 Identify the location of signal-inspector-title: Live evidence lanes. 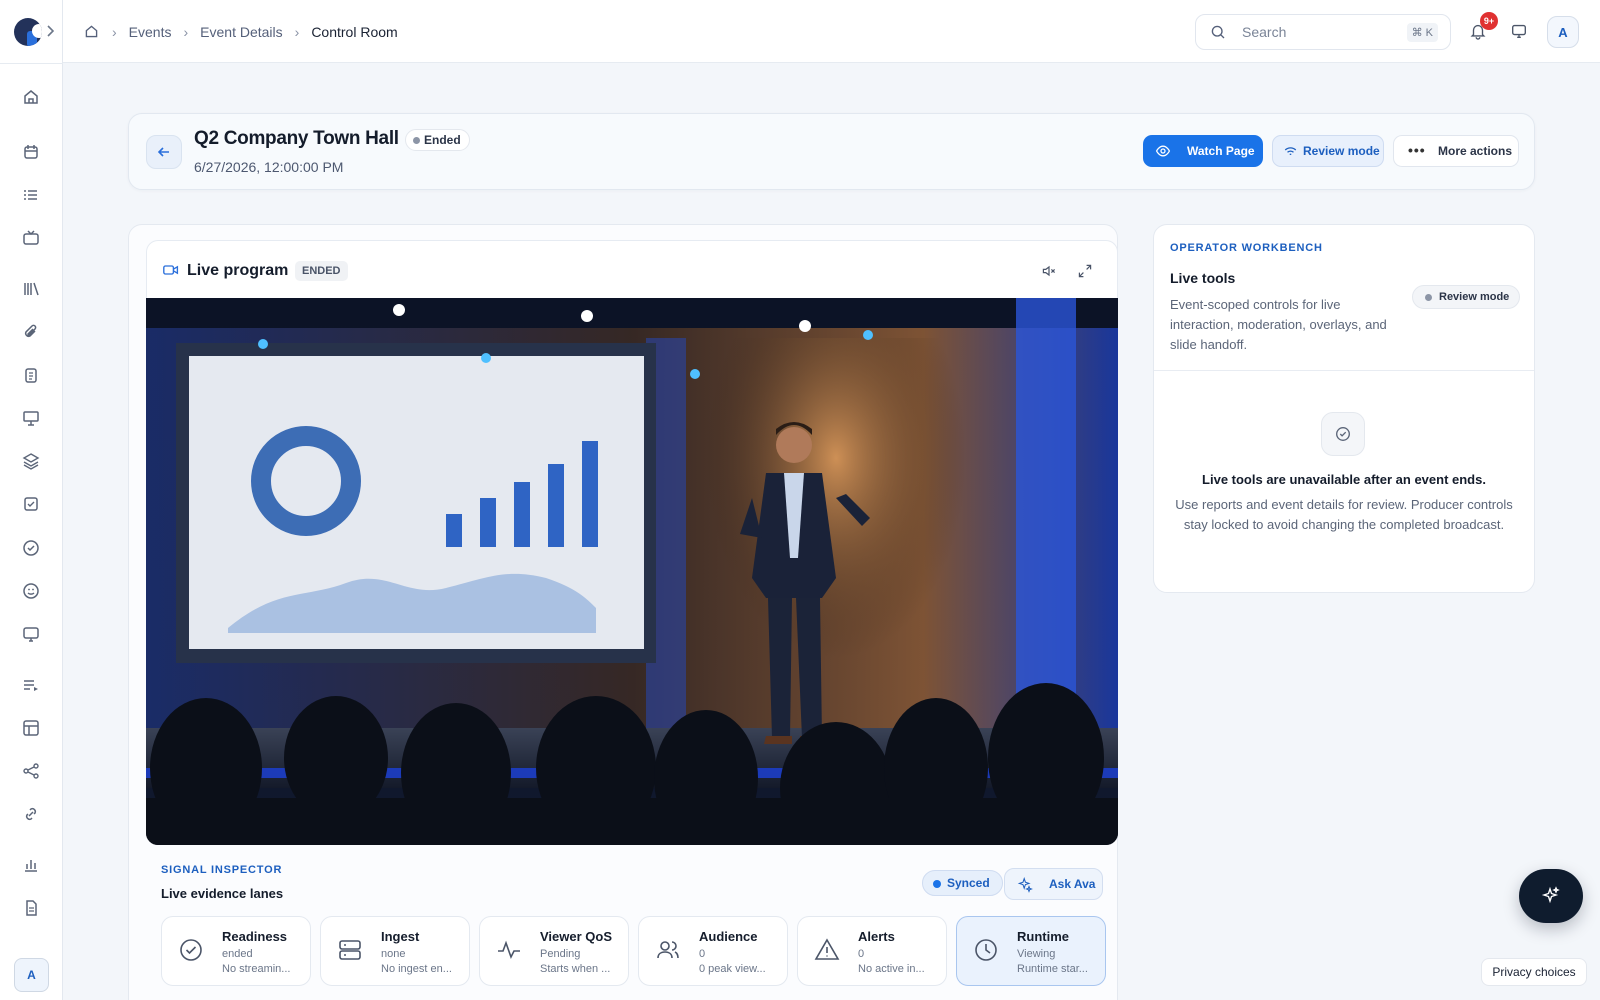
(222, 893).